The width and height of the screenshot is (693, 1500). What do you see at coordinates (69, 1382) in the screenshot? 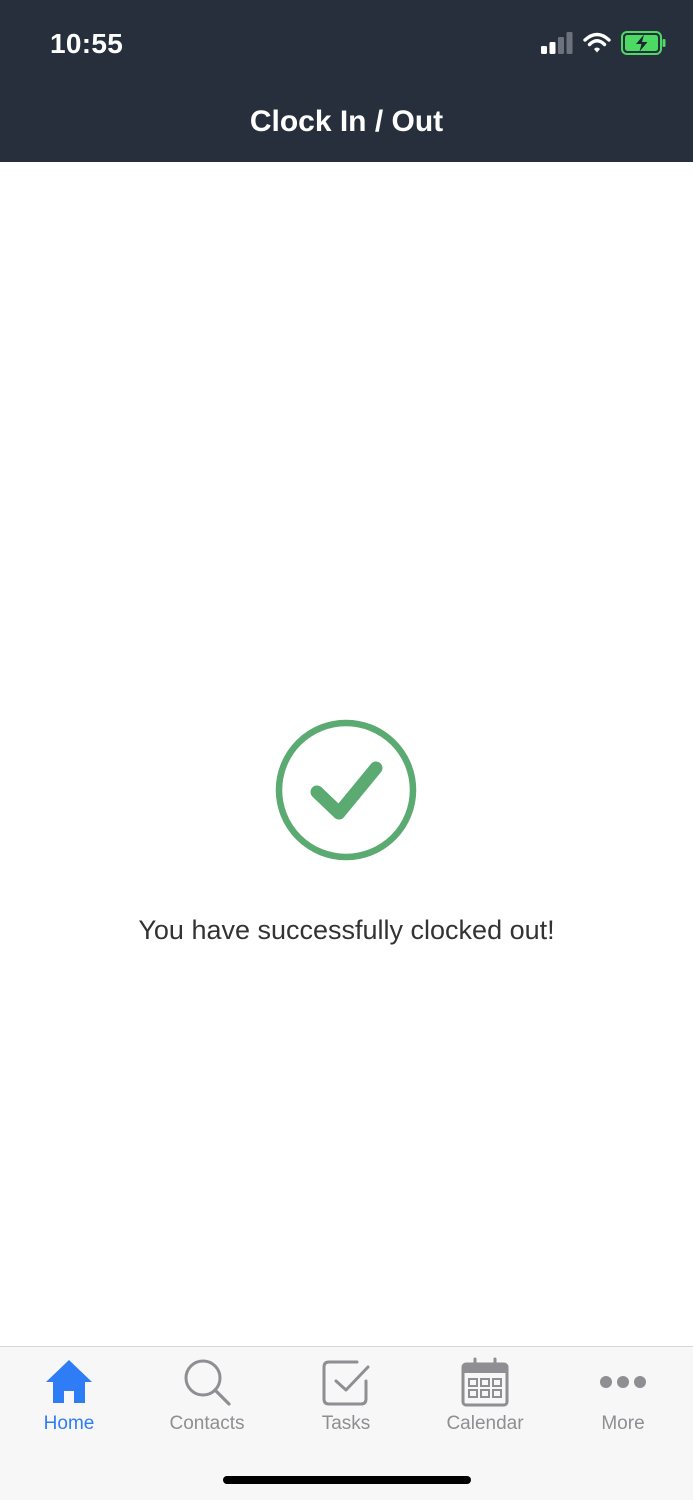
I see `home-icon` at bounding box center [69, 1382].